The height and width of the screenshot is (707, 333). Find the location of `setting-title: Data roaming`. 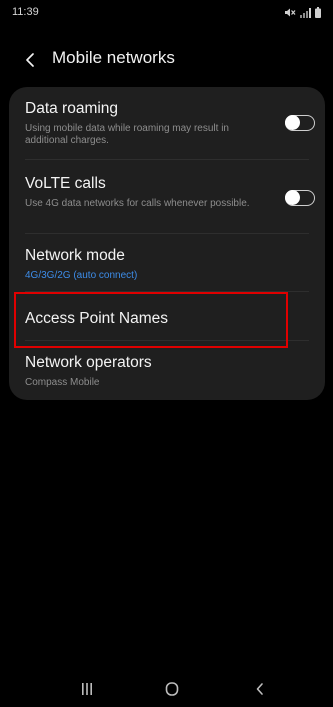

setting-title: Data roaming is located at coordinates (72, 108).